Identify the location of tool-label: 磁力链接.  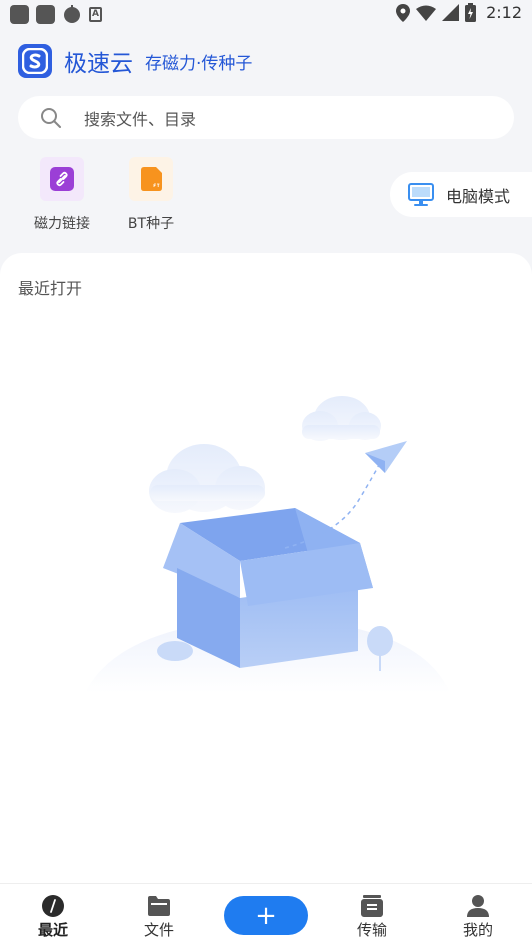
(62, 224).